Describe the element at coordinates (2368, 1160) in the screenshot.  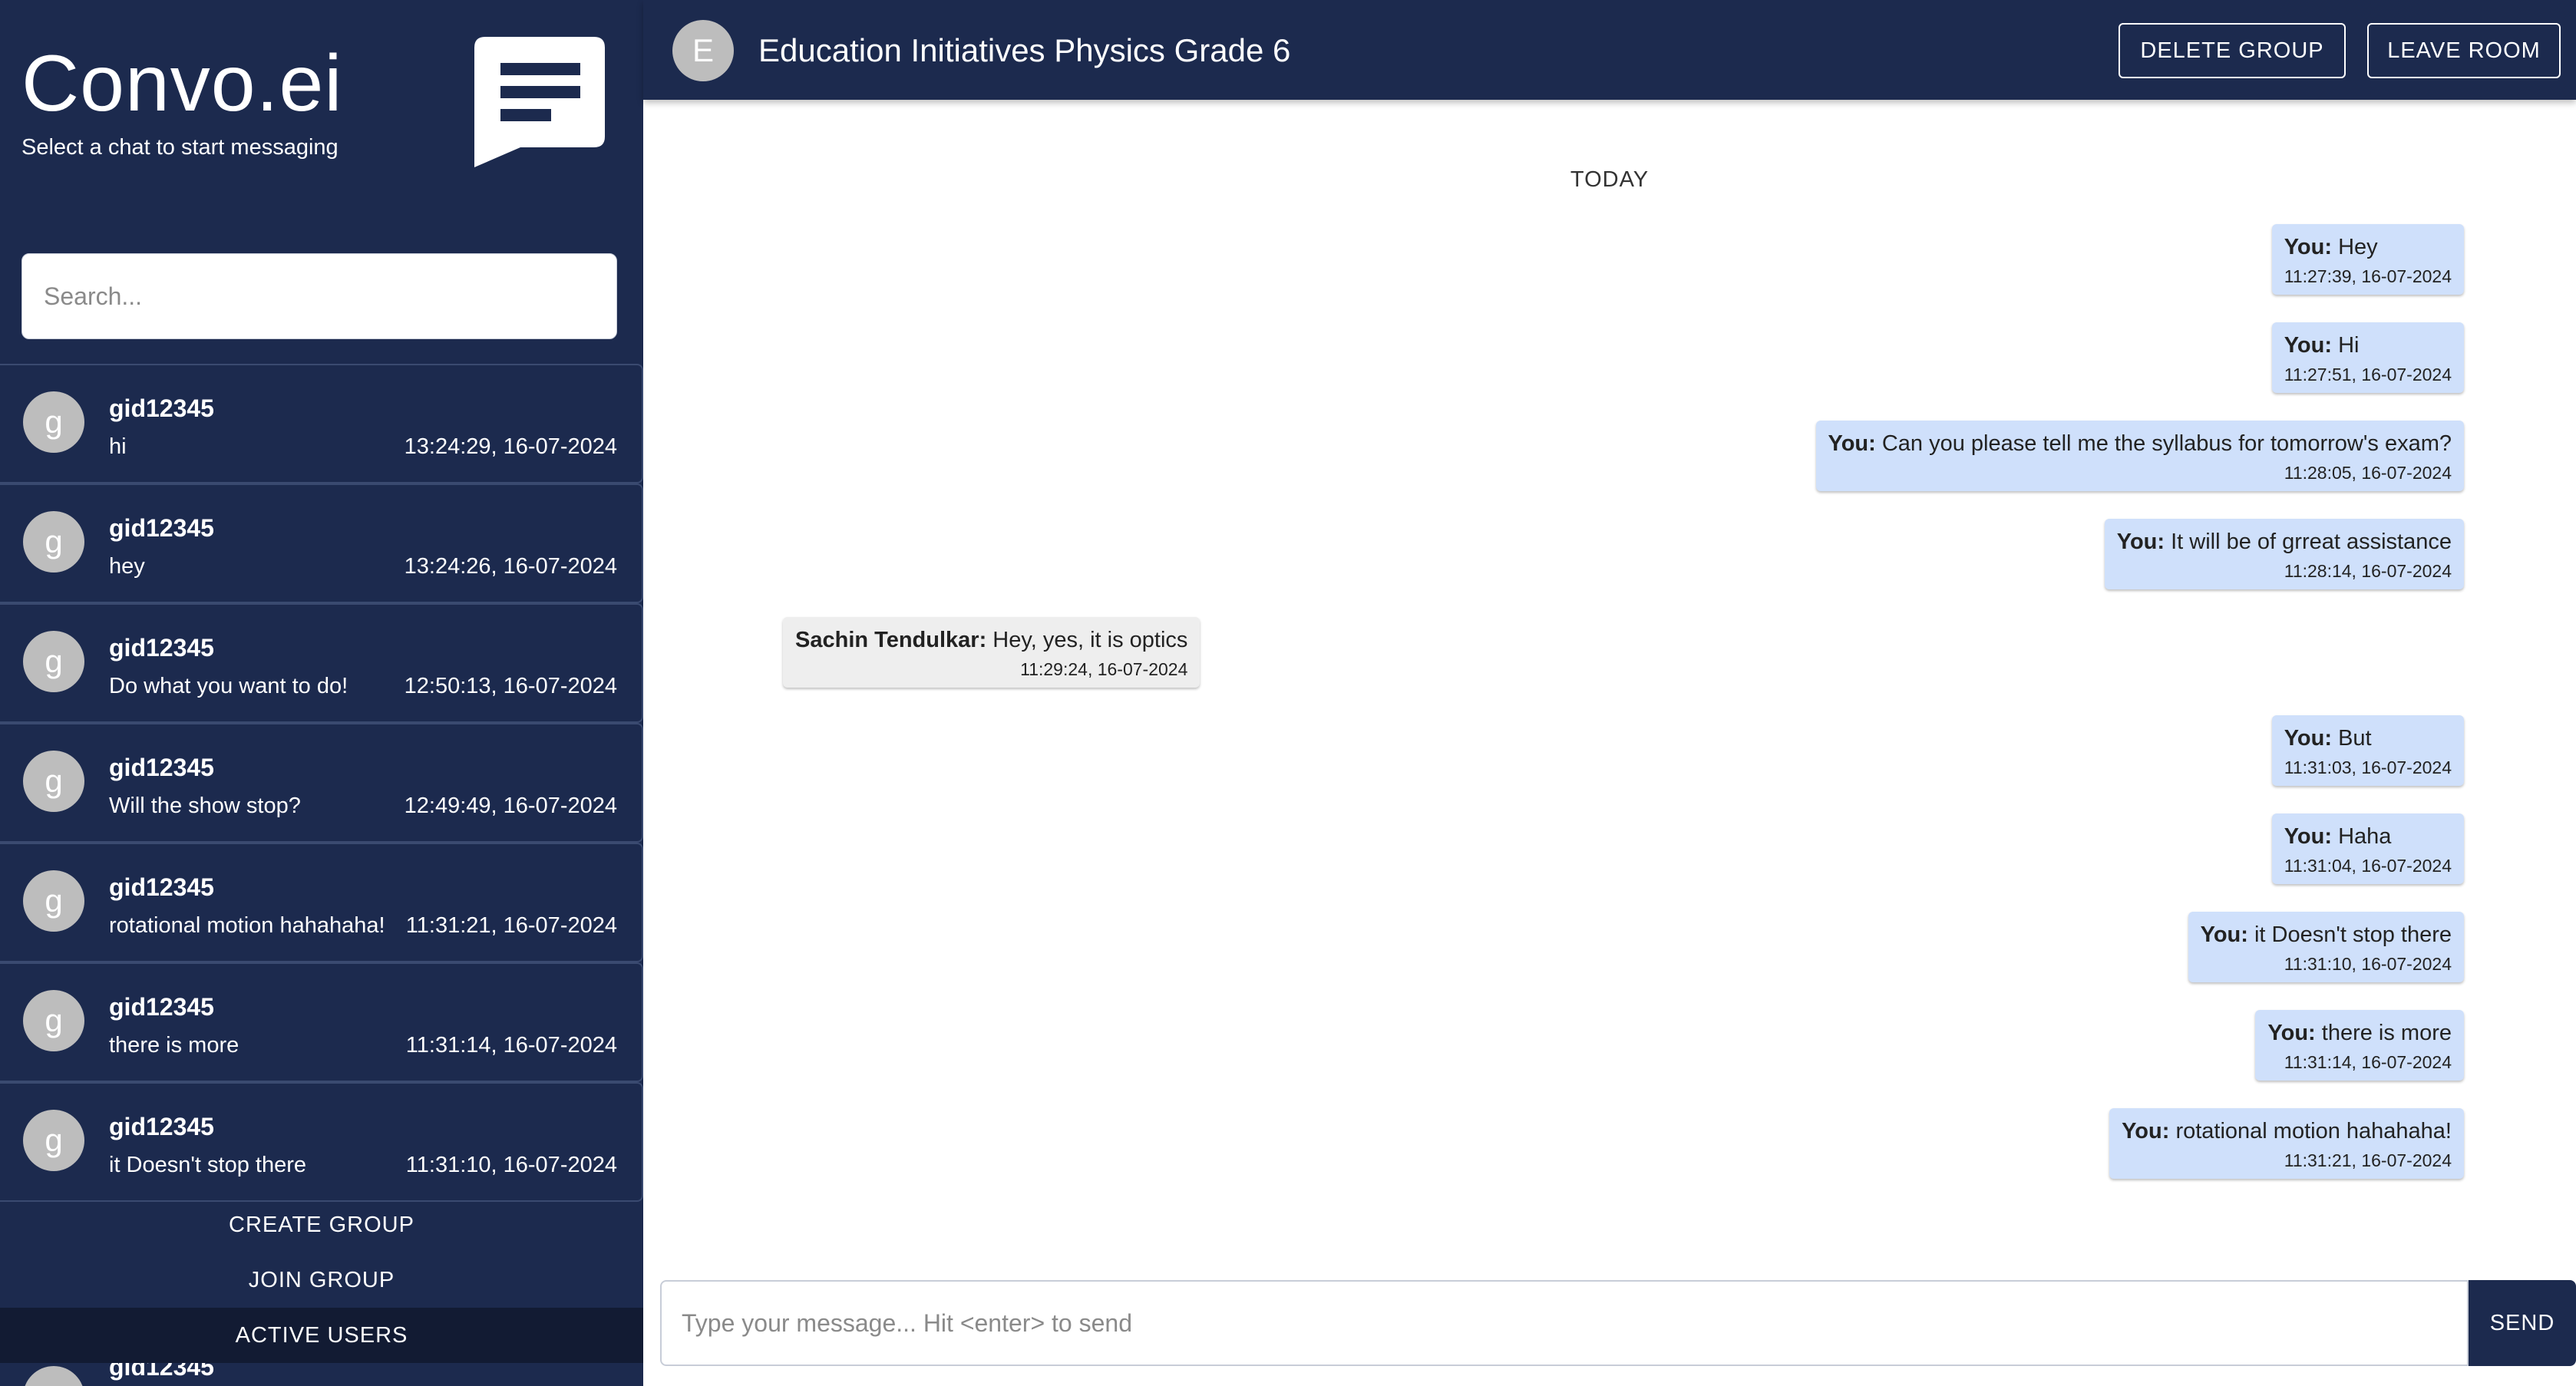
I see `message-timestamp: 11:31:21, 16-07-2024` at that location.